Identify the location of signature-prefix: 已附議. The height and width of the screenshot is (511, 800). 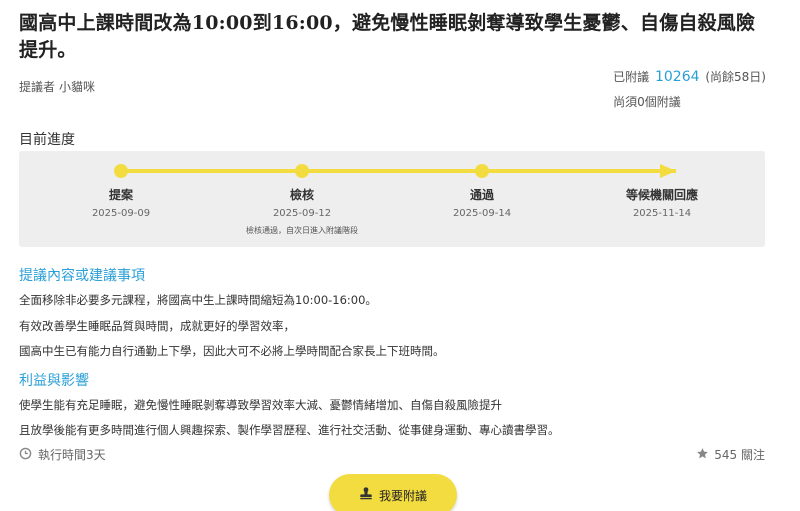
(631, 77).